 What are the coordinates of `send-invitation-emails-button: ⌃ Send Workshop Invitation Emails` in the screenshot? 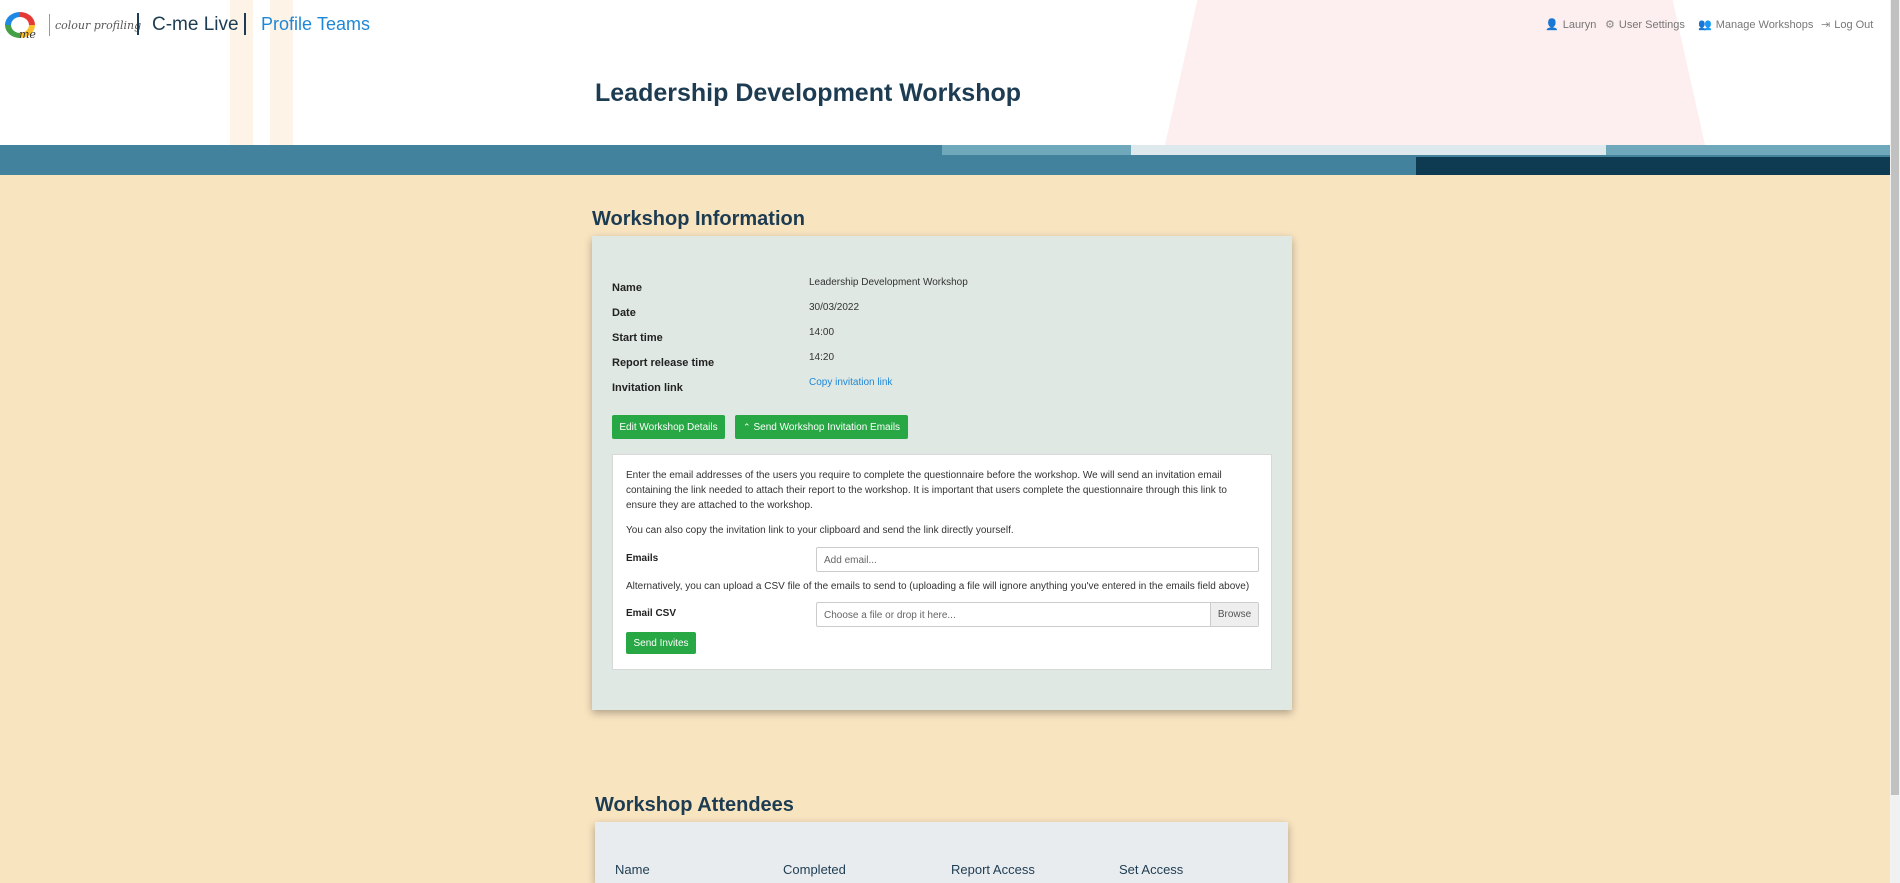 It's located at (821, 427).